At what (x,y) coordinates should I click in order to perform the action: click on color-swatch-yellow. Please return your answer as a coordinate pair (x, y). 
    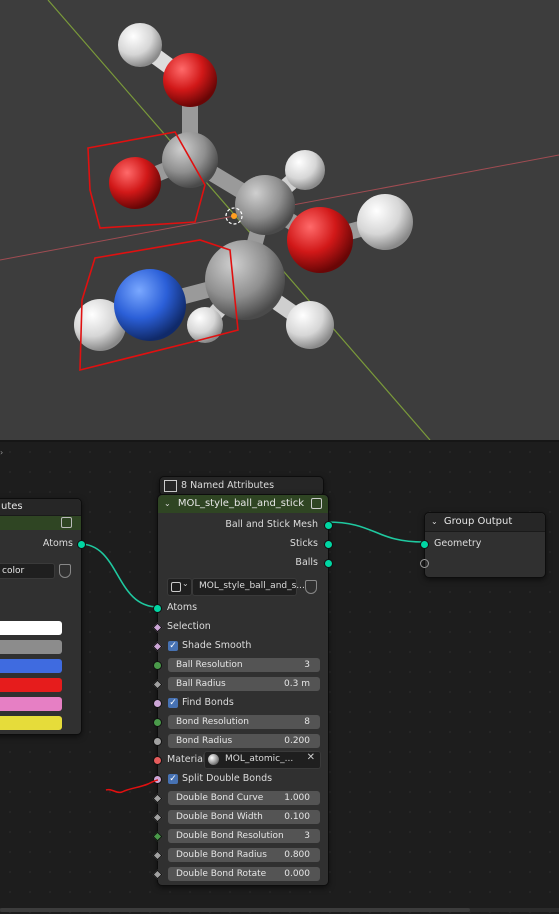
    Looking at the image, I should click on (31, 723).